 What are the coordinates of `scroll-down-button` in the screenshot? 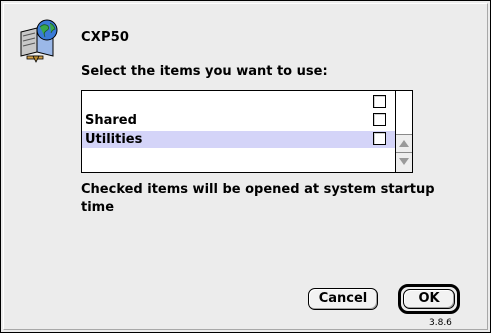 It's located at (404, 162).